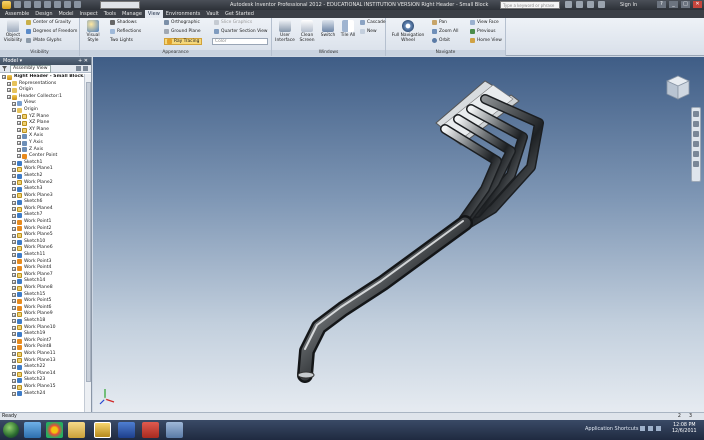 The width and height of the screenshot is (704, 440). I want to click on switch-button: Switch, so click(328, 29).